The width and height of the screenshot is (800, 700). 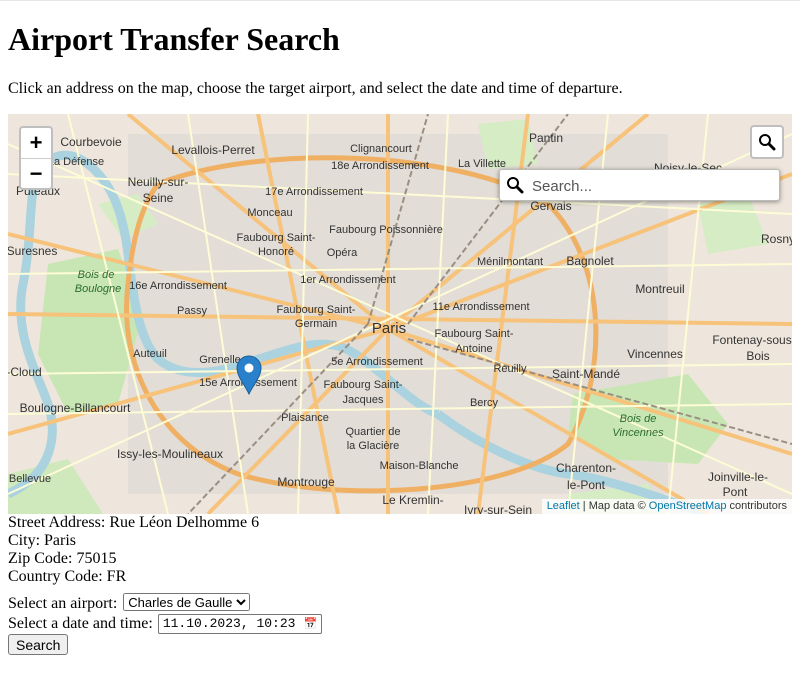 I want to click on airport-row: Select an airport: Charles de Gaulle, so click(x=129, y=603).